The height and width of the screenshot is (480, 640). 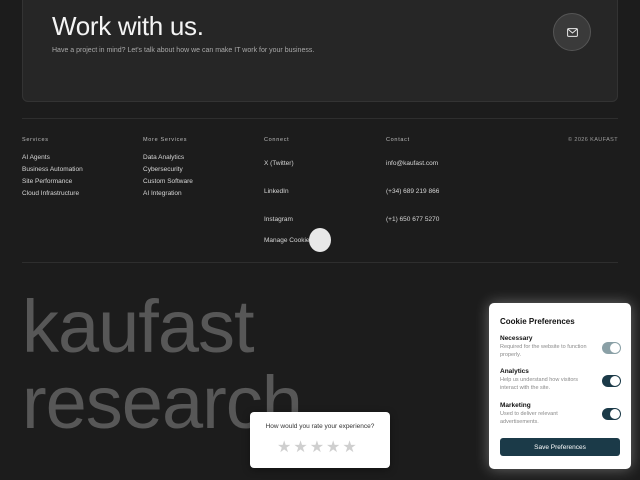 What do you see at coordinates (516, 338) in the screenshot?
I see `cookie-section-name: Necessary` at bounding box center [516, 338].